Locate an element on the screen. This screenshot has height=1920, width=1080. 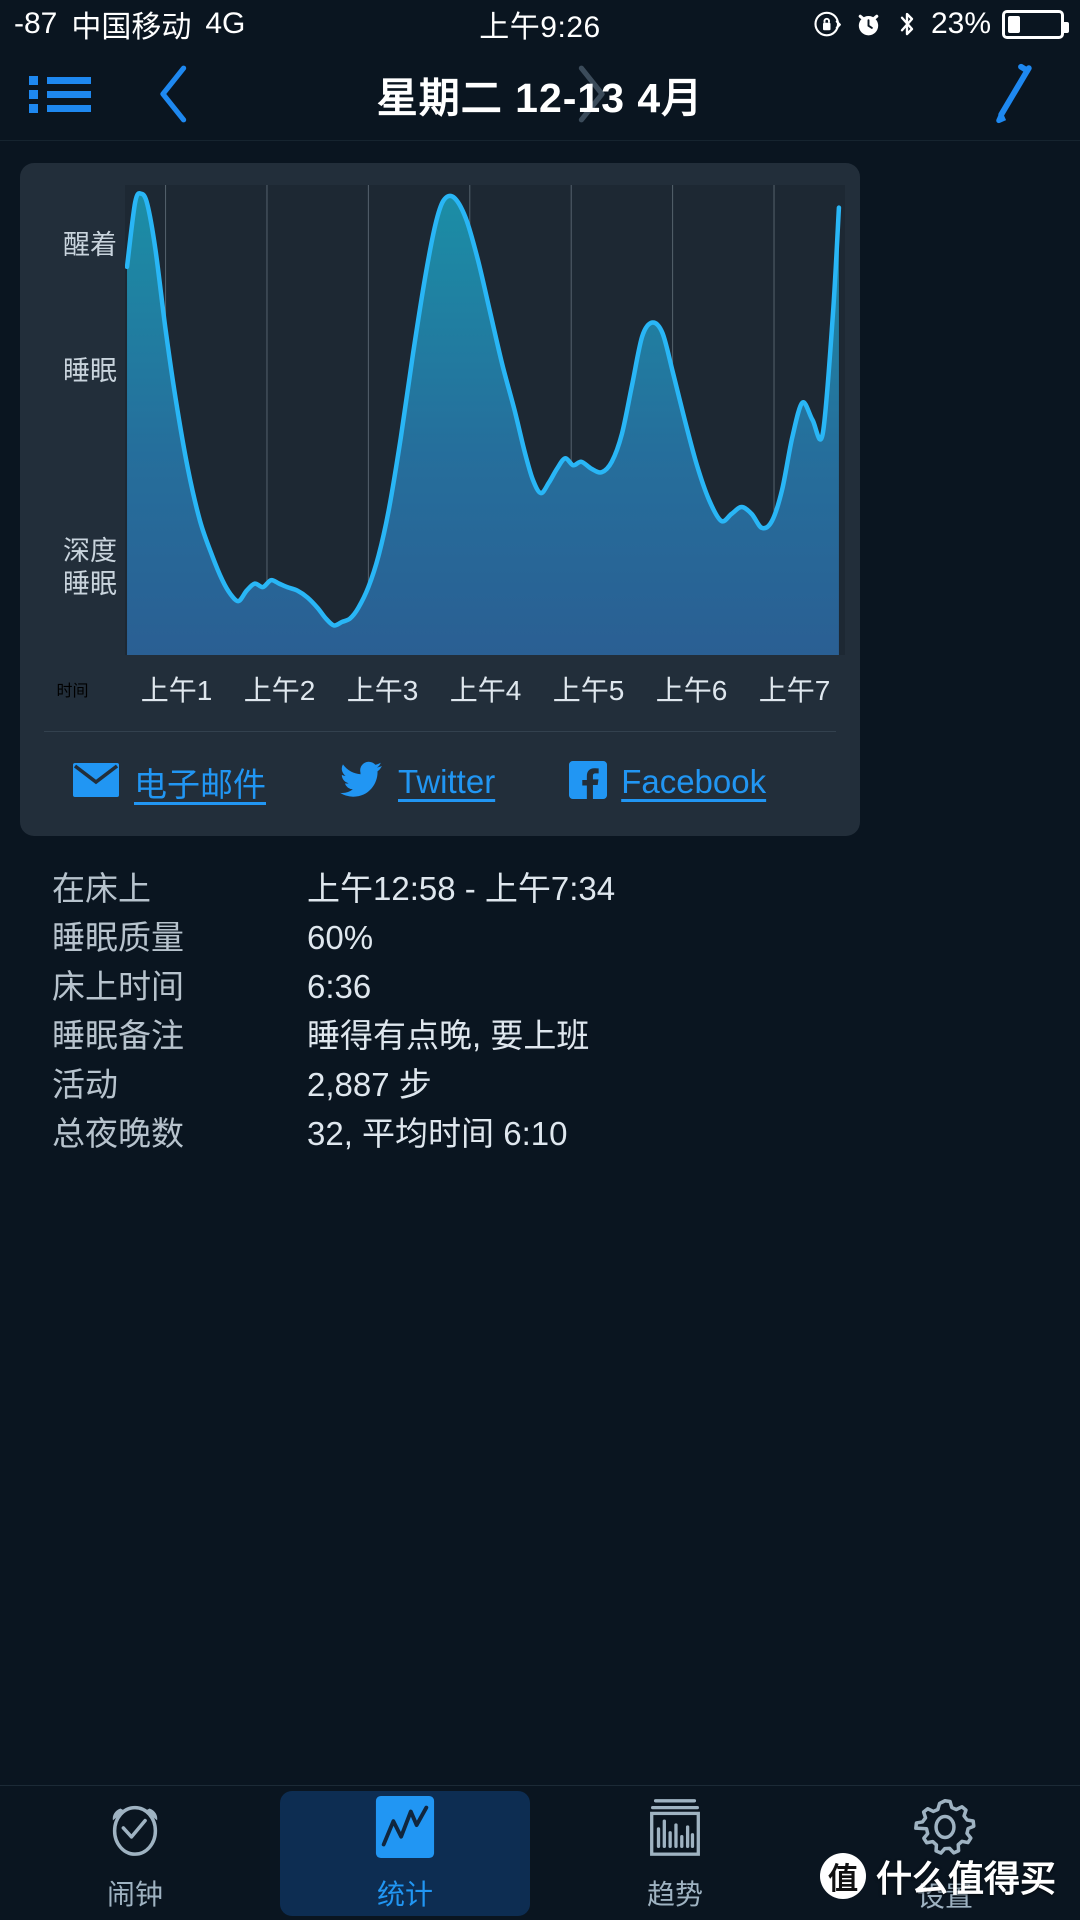
x-axis-title: 时间 is located at coordinates (72, 691).